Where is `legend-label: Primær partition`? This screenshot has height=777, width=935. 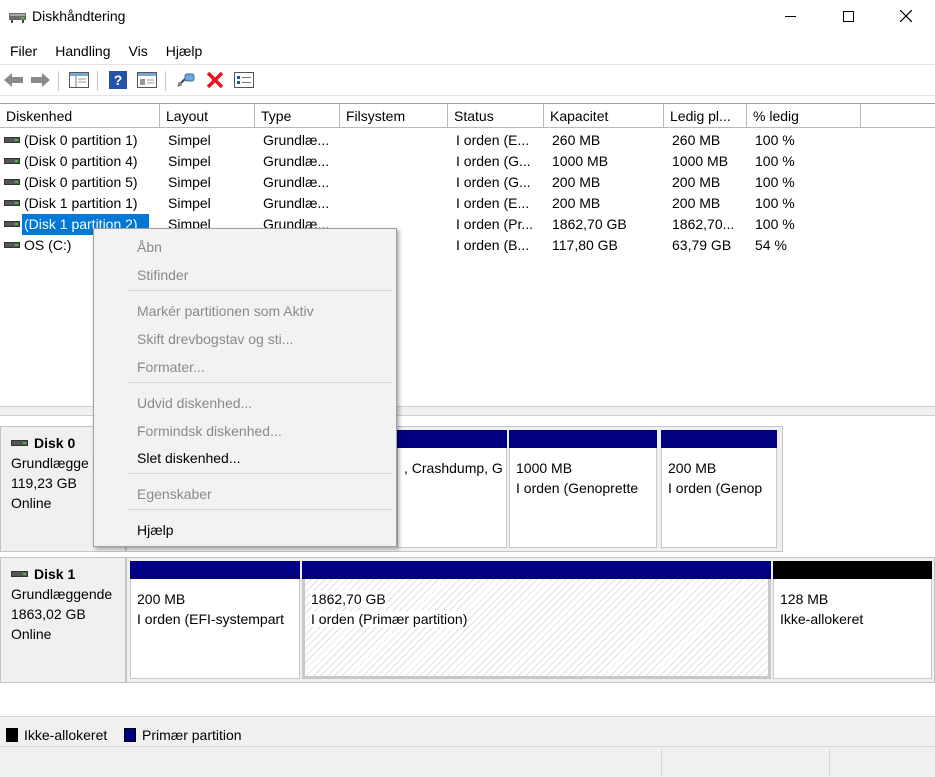 legend-label: Primær partition is located at coordinates (192, 735).